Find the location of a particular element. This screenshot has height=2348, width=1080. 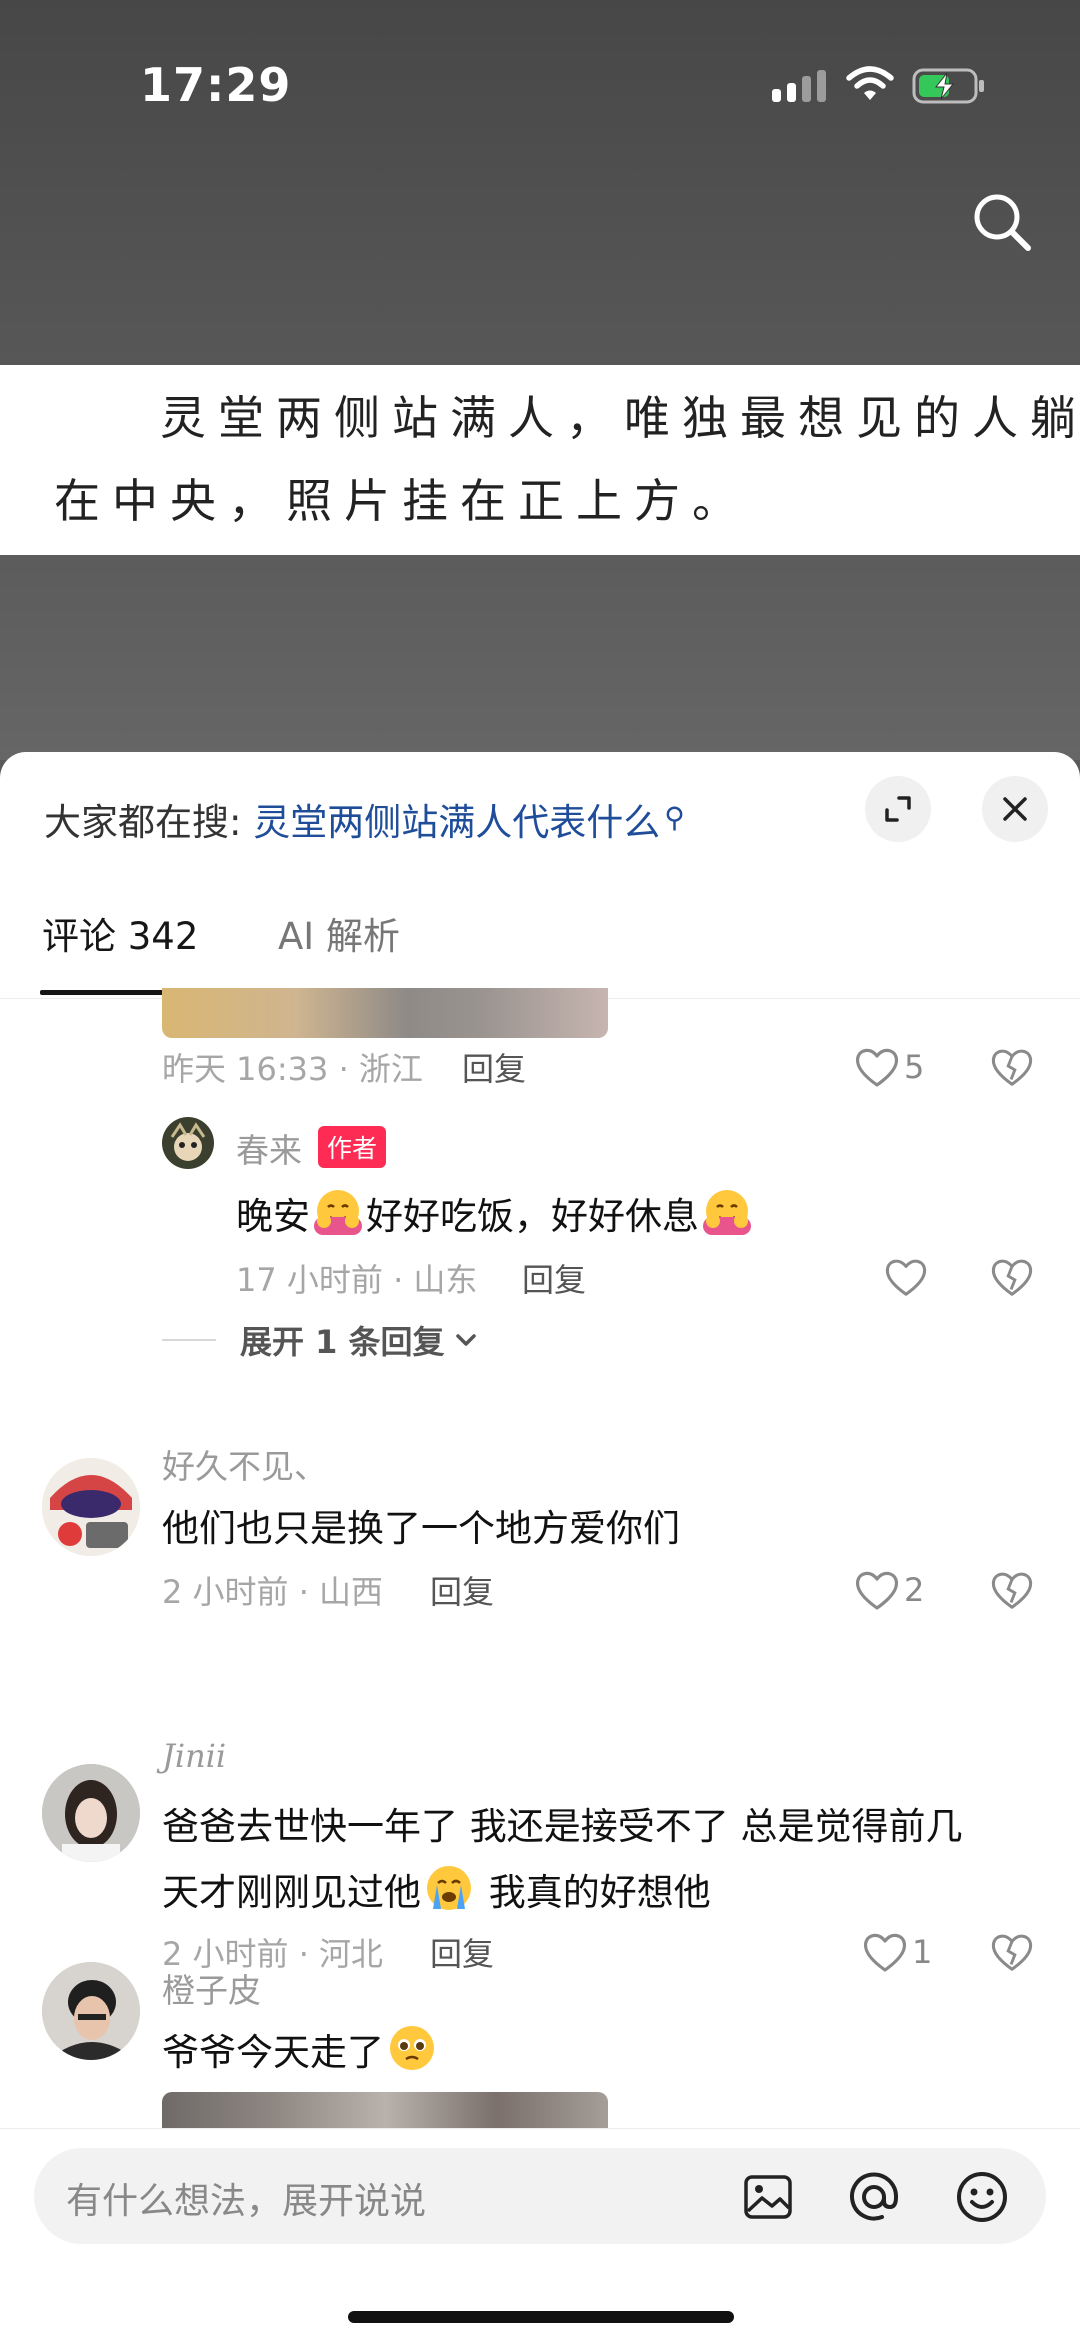

comment-text: 他们也只是换了一个地方爱你们 is located at coordinates (421, 1528).